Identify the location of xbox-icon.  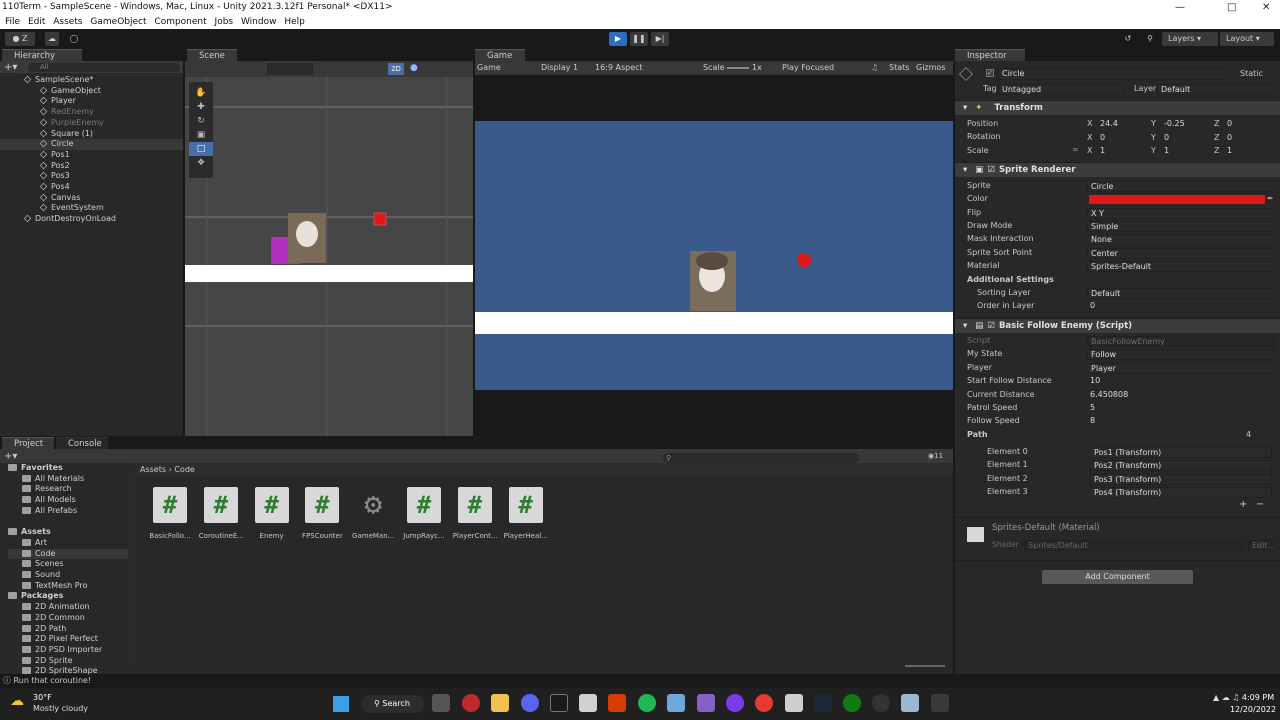
(852, 703).